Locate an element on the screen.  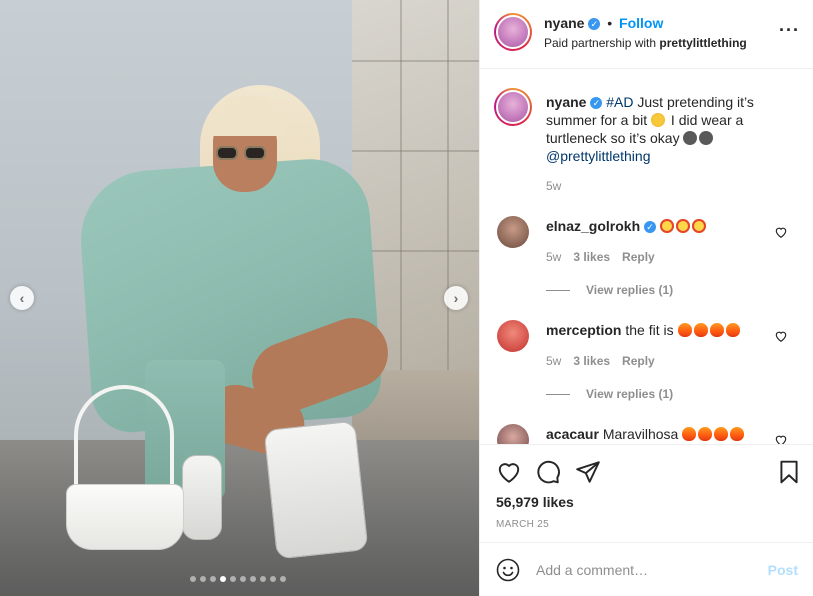
share-paper-plane-icon is located at coordinates (588, 472).